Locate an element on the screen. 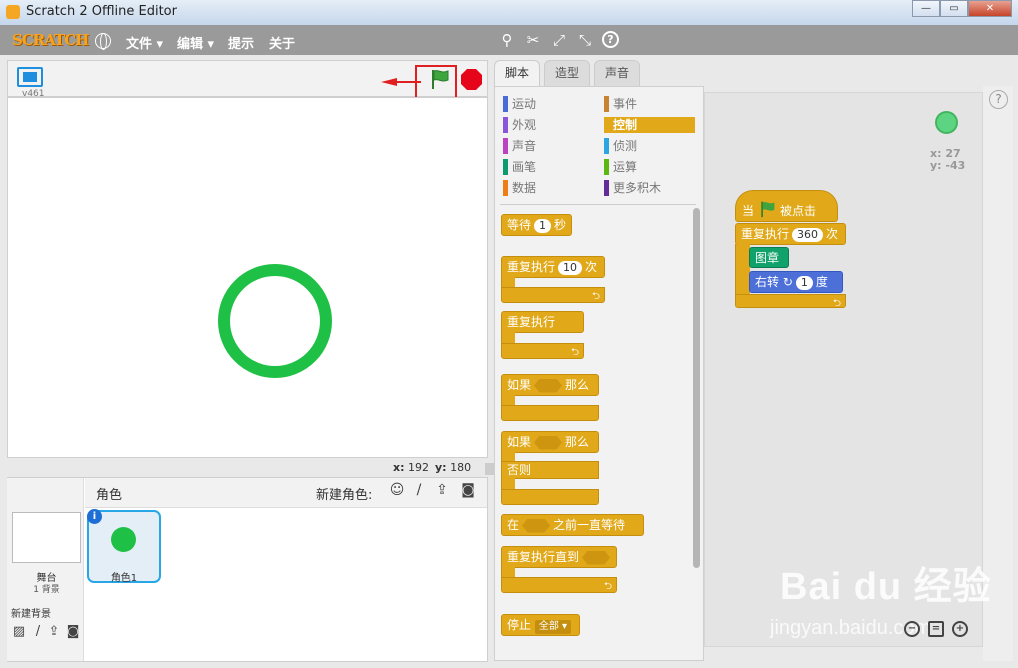  zoom-reset-icon: = is located at coordinates (936, 629).